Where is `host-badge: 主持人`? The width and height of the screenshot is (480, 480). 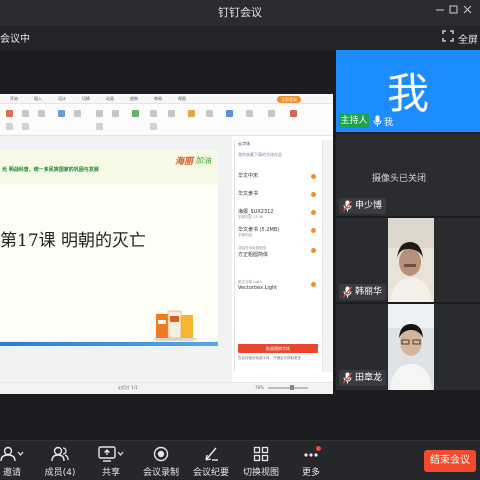 host-badge: 主持人 is located at coordinates (354, 121).